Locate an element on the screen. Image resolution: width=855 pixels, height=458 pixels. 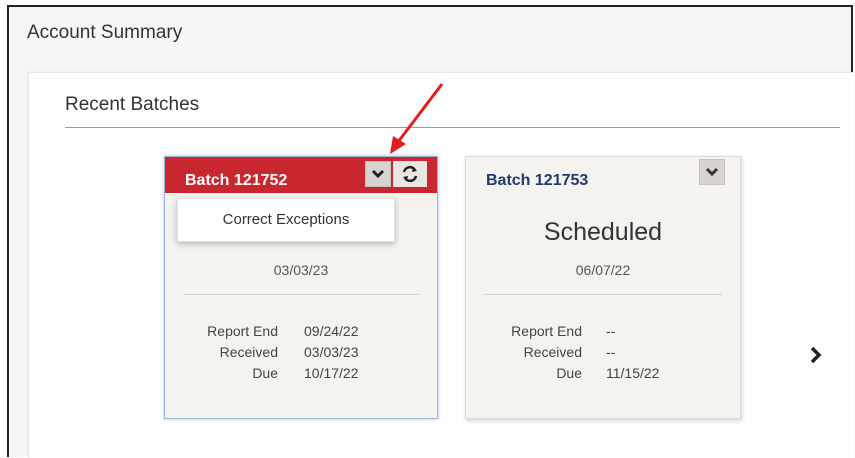
detail-row: Report End -- is located at coordinates (577, 331).